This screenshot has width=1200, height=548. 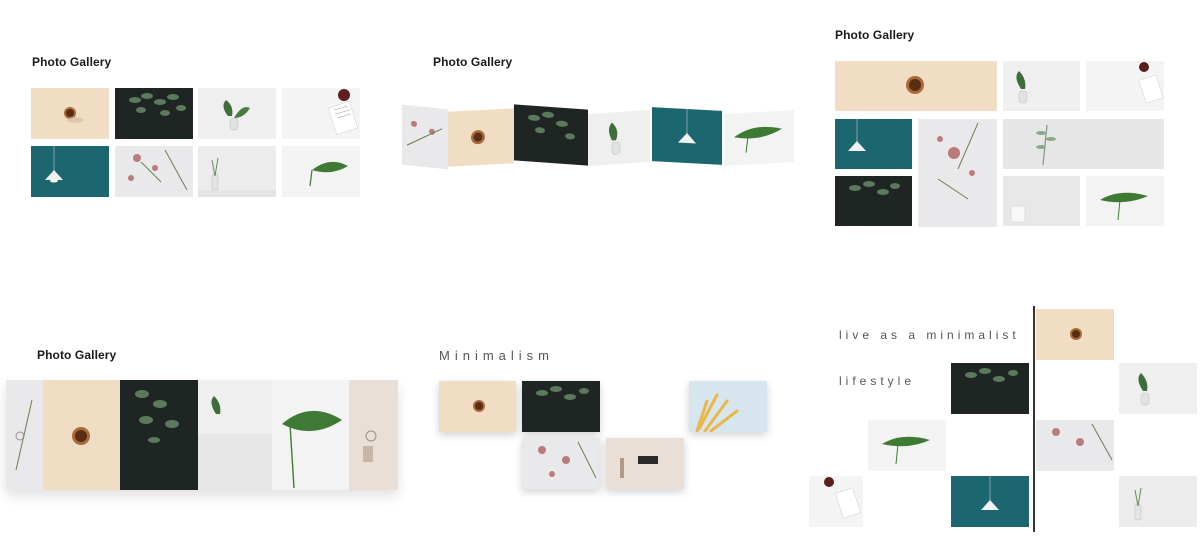 I want to click on carousel-photo-room, so click(x=373, y=435).